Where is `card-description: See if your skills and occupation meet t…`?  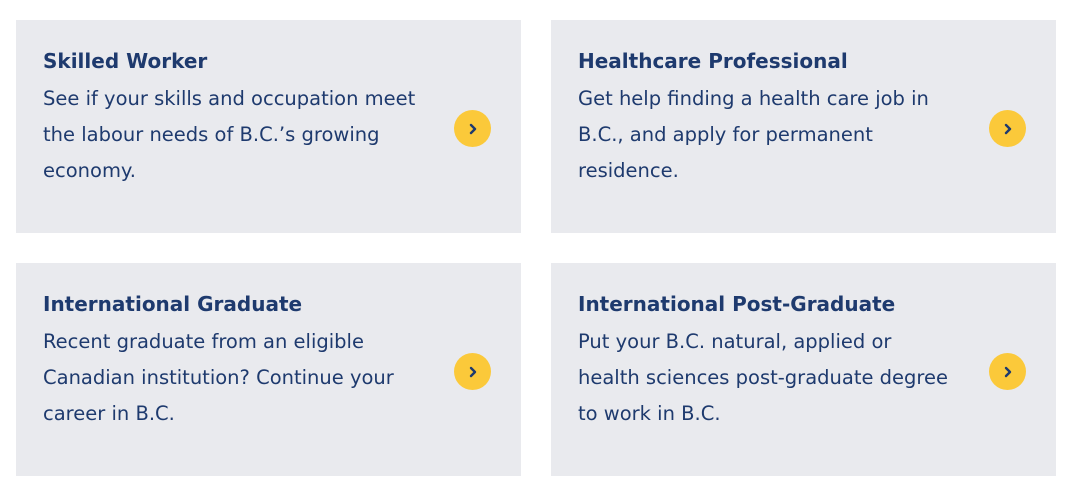
card-description: See if your skills and occupation meet t… is located at coordinates (229, 134).